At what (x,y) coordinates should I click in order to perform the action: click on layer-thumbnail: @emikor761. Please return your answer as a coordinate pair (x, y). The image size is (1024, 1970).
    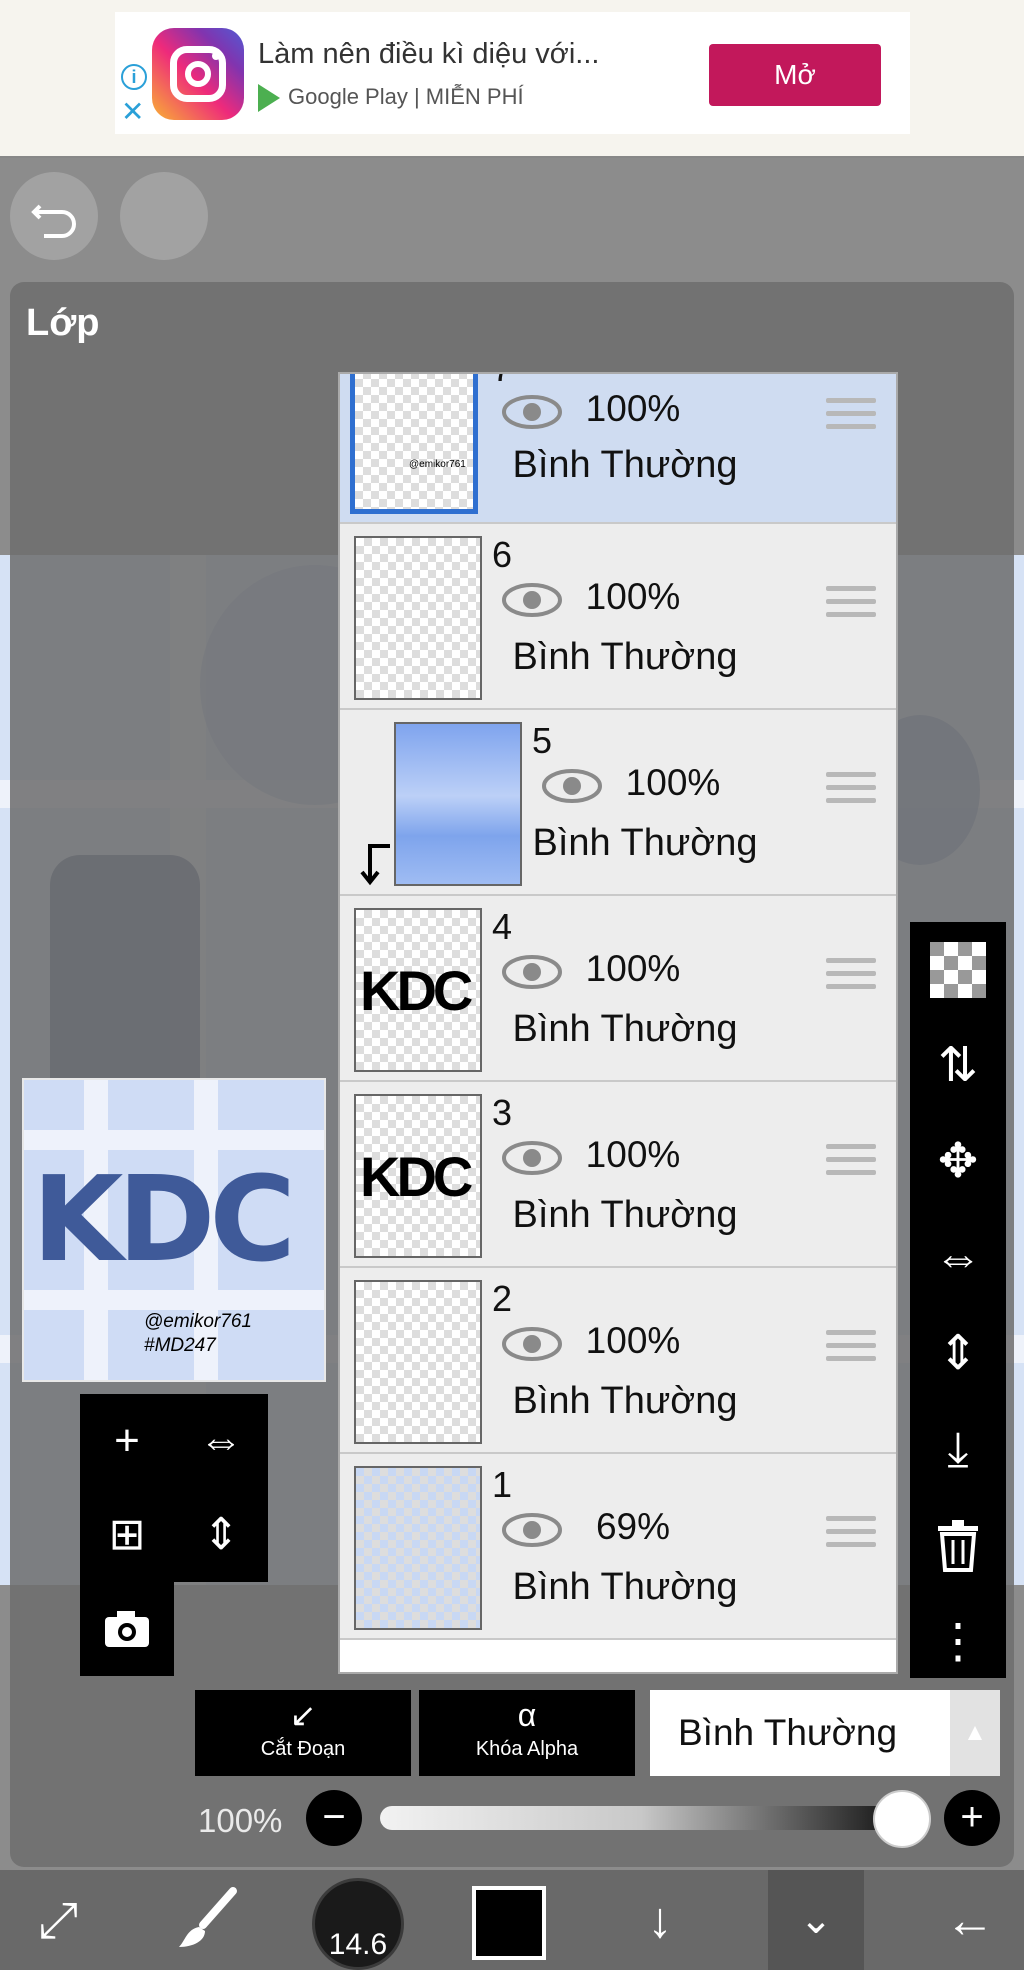
    Looking at the image, I should click on (414, 444).